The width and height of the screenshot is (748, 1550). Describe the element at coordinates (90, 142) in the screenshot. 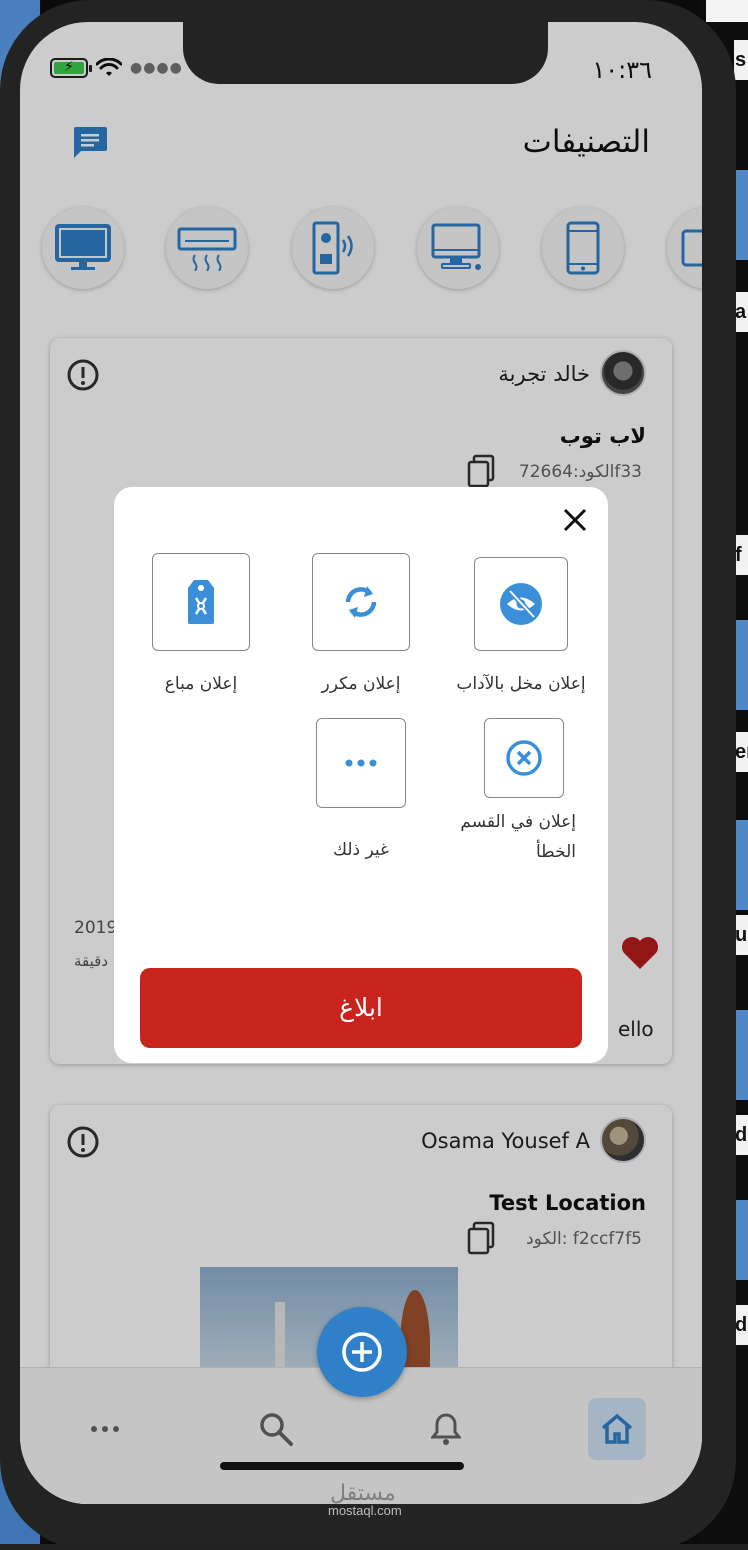

I see `chat-icon` at that location.